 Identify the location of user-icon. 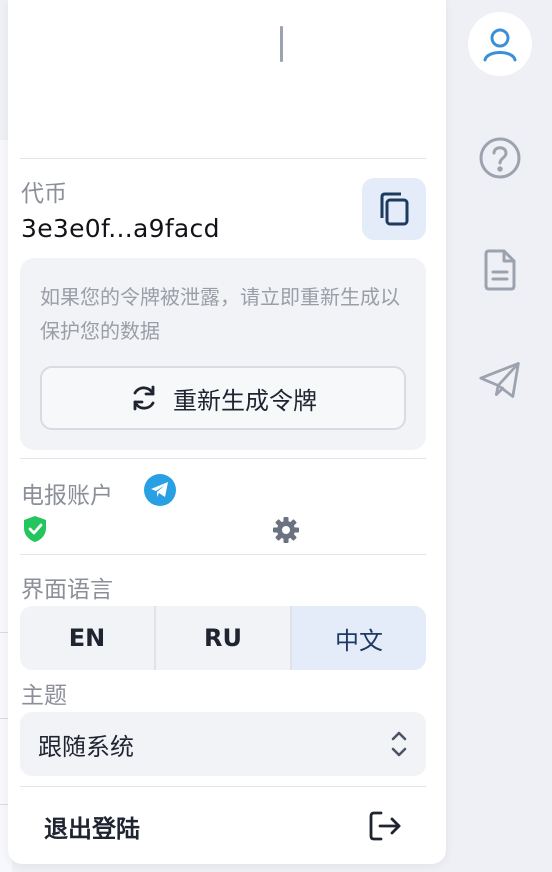
(500, 45).